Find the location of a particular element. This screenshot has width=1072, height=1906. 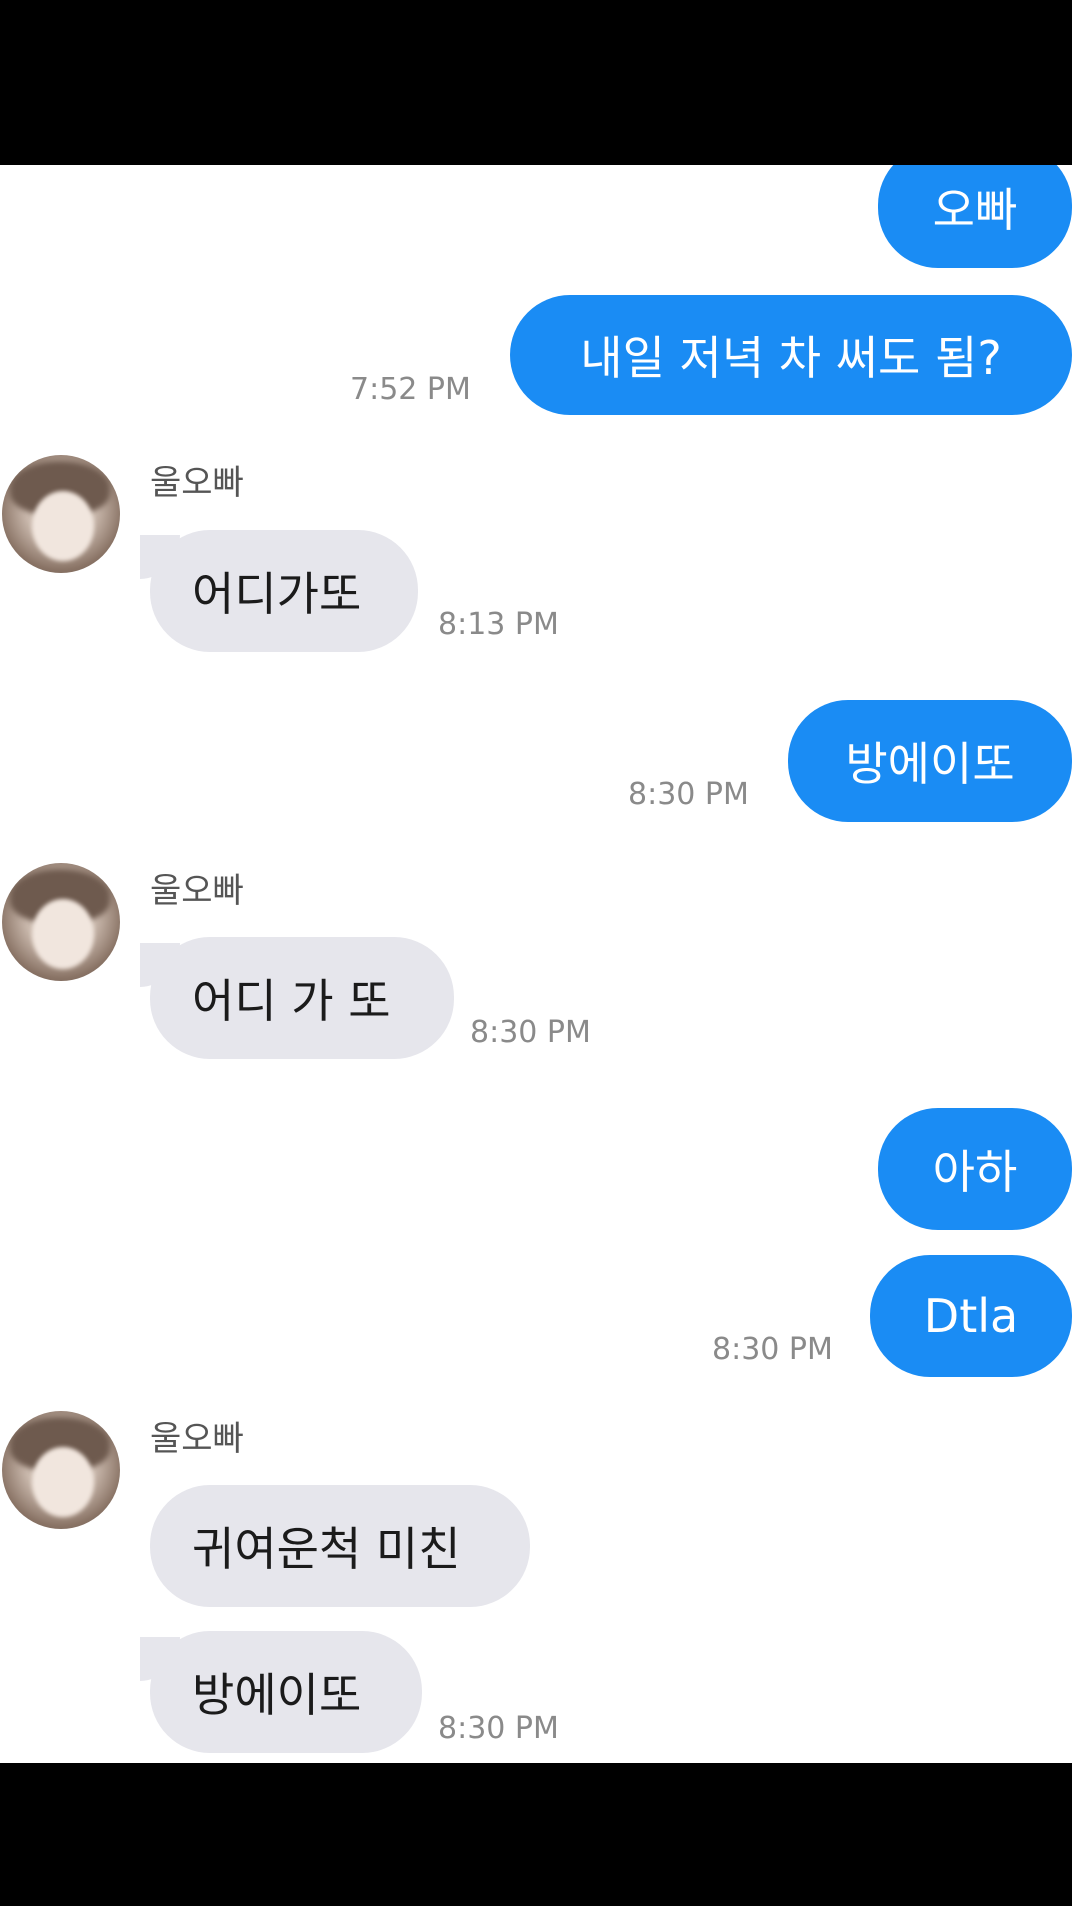

incoming-message: 어디 가 또 is located at coordinates (302, 998).